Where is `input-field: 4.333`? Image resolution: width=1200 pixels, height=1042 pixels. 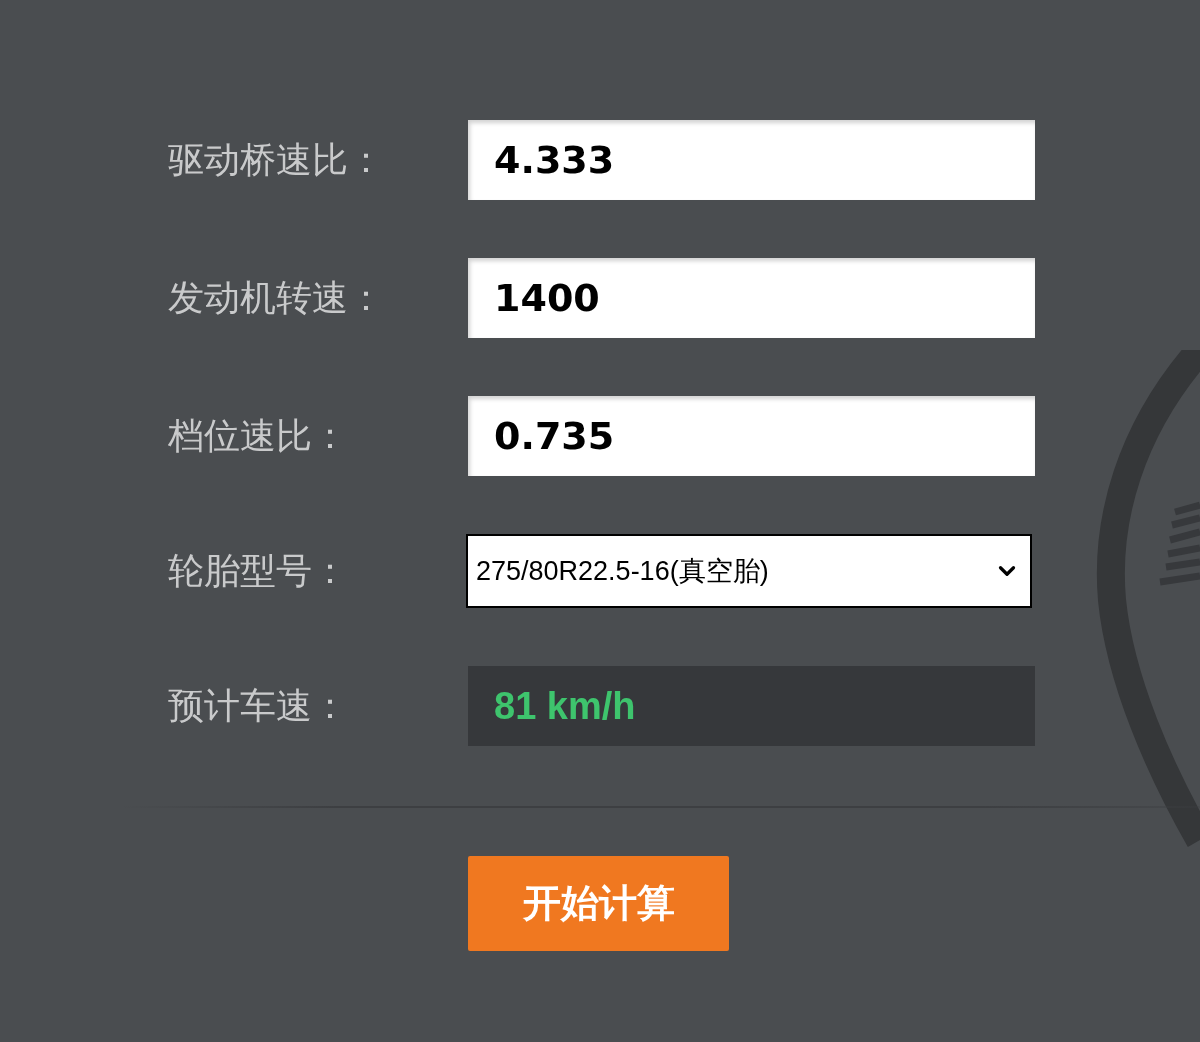
input-field: 4.333 is located at coordinates (751, 160).